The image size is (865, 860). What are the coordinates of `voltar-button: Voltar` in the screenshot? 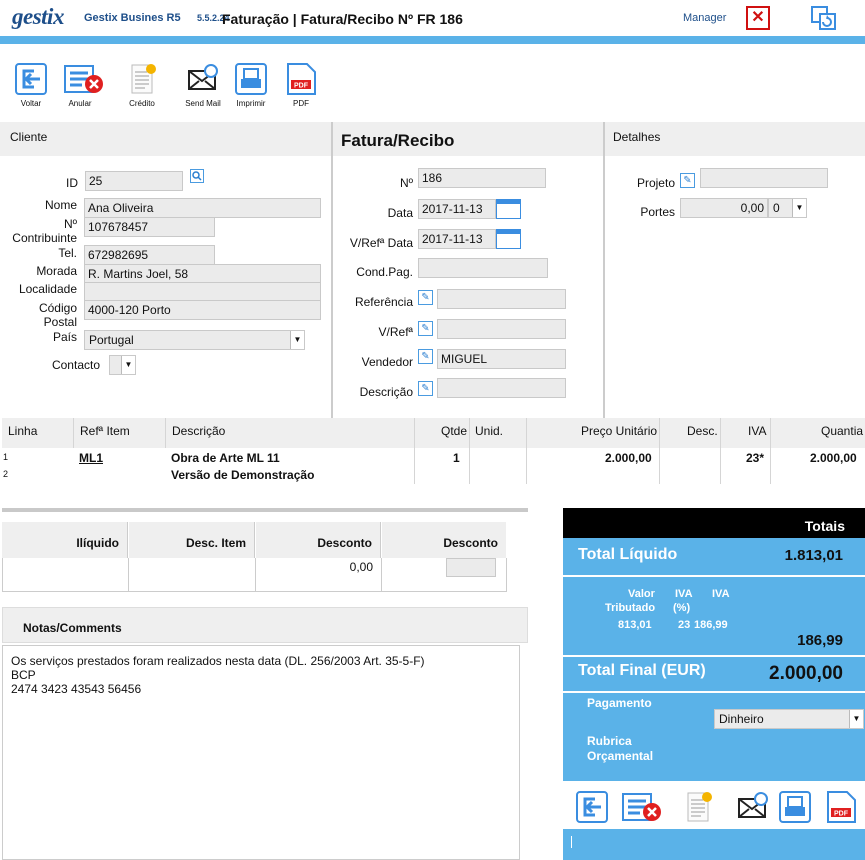 It's located at (31, 85).